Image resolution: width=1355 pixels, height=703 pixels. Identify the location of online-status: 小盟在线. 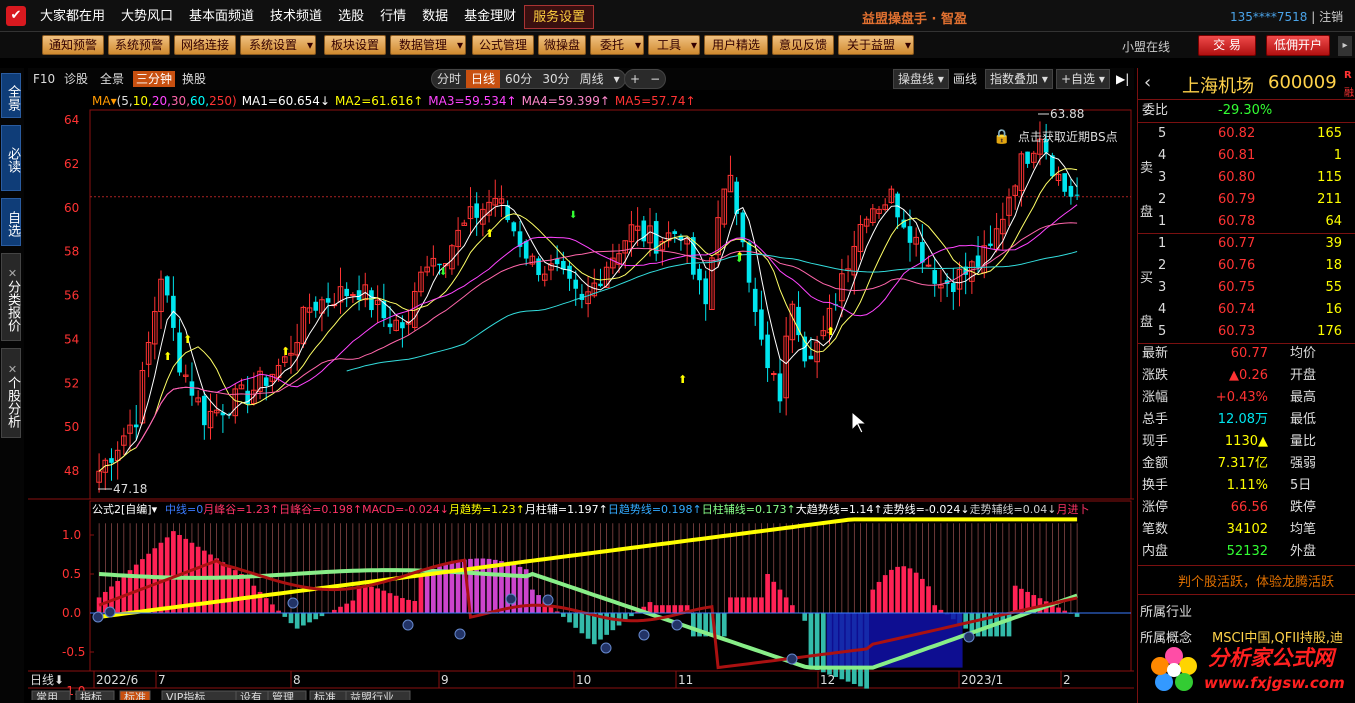
(1146, 46).